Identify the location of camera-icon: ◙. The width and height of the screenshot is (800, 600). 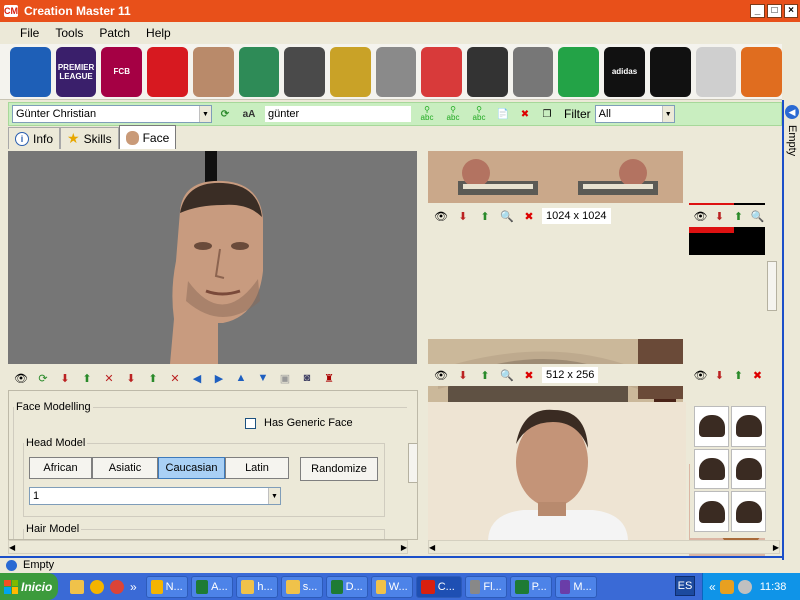
(307, 378).